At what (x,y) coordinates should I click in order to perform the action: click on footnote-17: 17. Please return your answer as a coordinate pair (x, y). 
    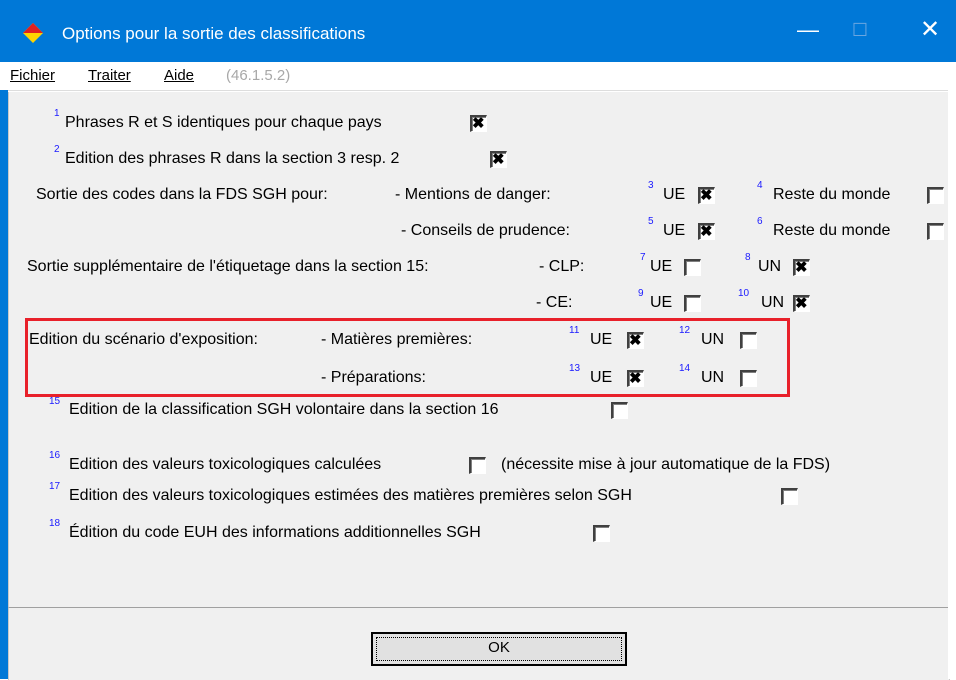
    Looking at the image, I should click on (55, 486).